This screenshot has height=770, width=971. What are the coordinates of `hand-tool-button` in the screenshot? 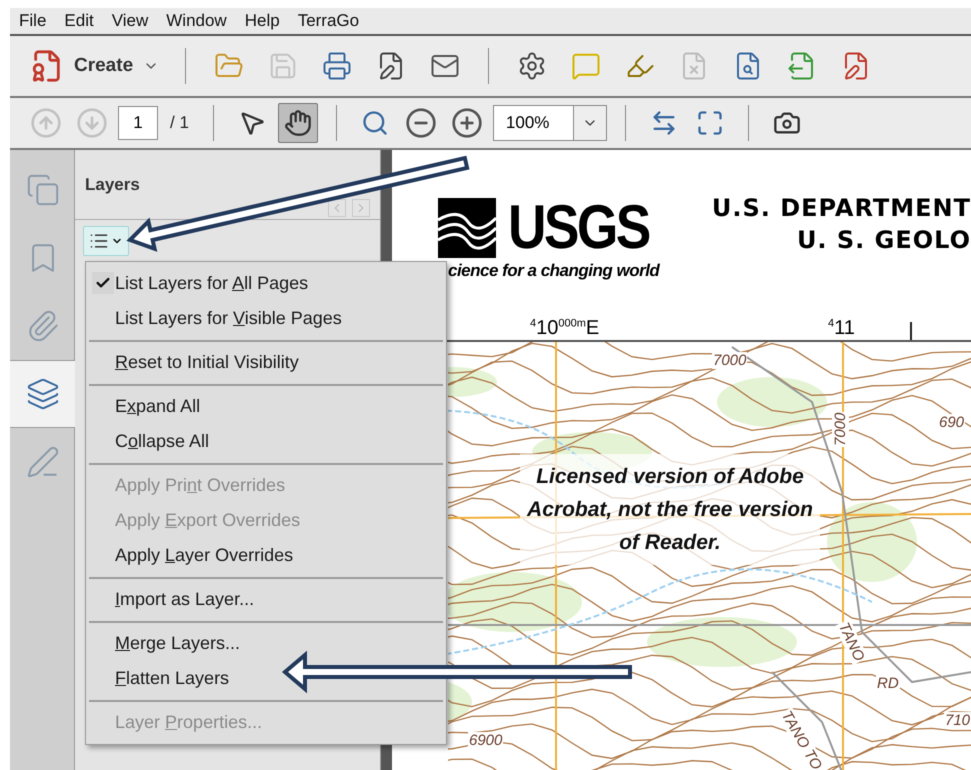 It's located at (298, 123).